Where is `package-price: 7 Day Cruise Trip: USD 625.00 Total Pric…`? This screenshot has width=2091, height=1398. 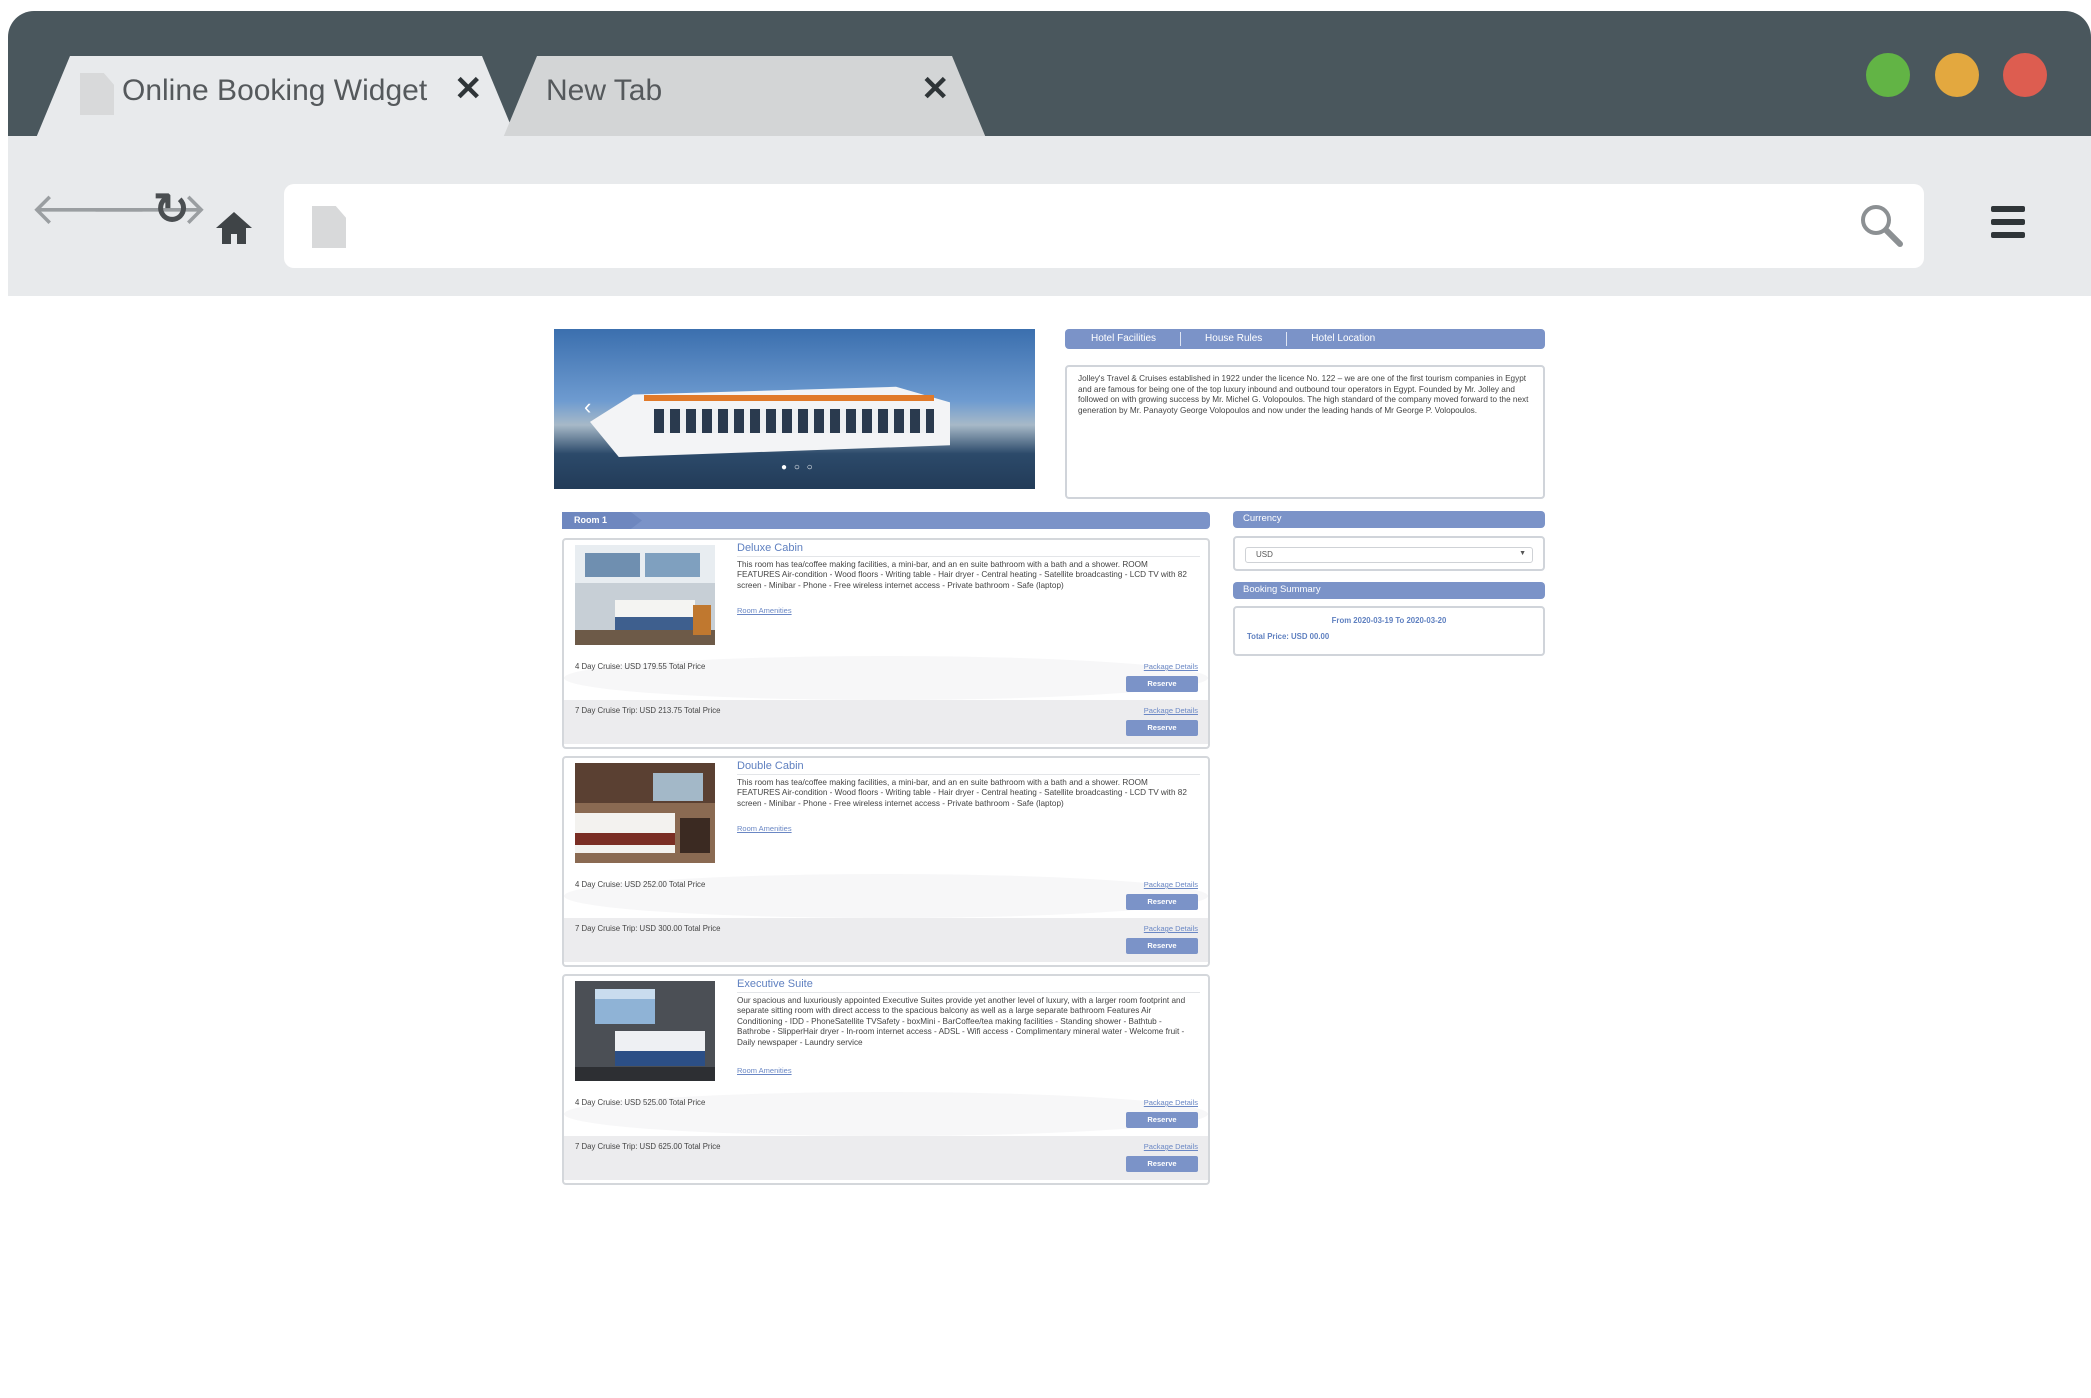 package-price: 7 Day Cruise Trip: USD 625.00 Total Pric… is located at coordinates (648, 1146).